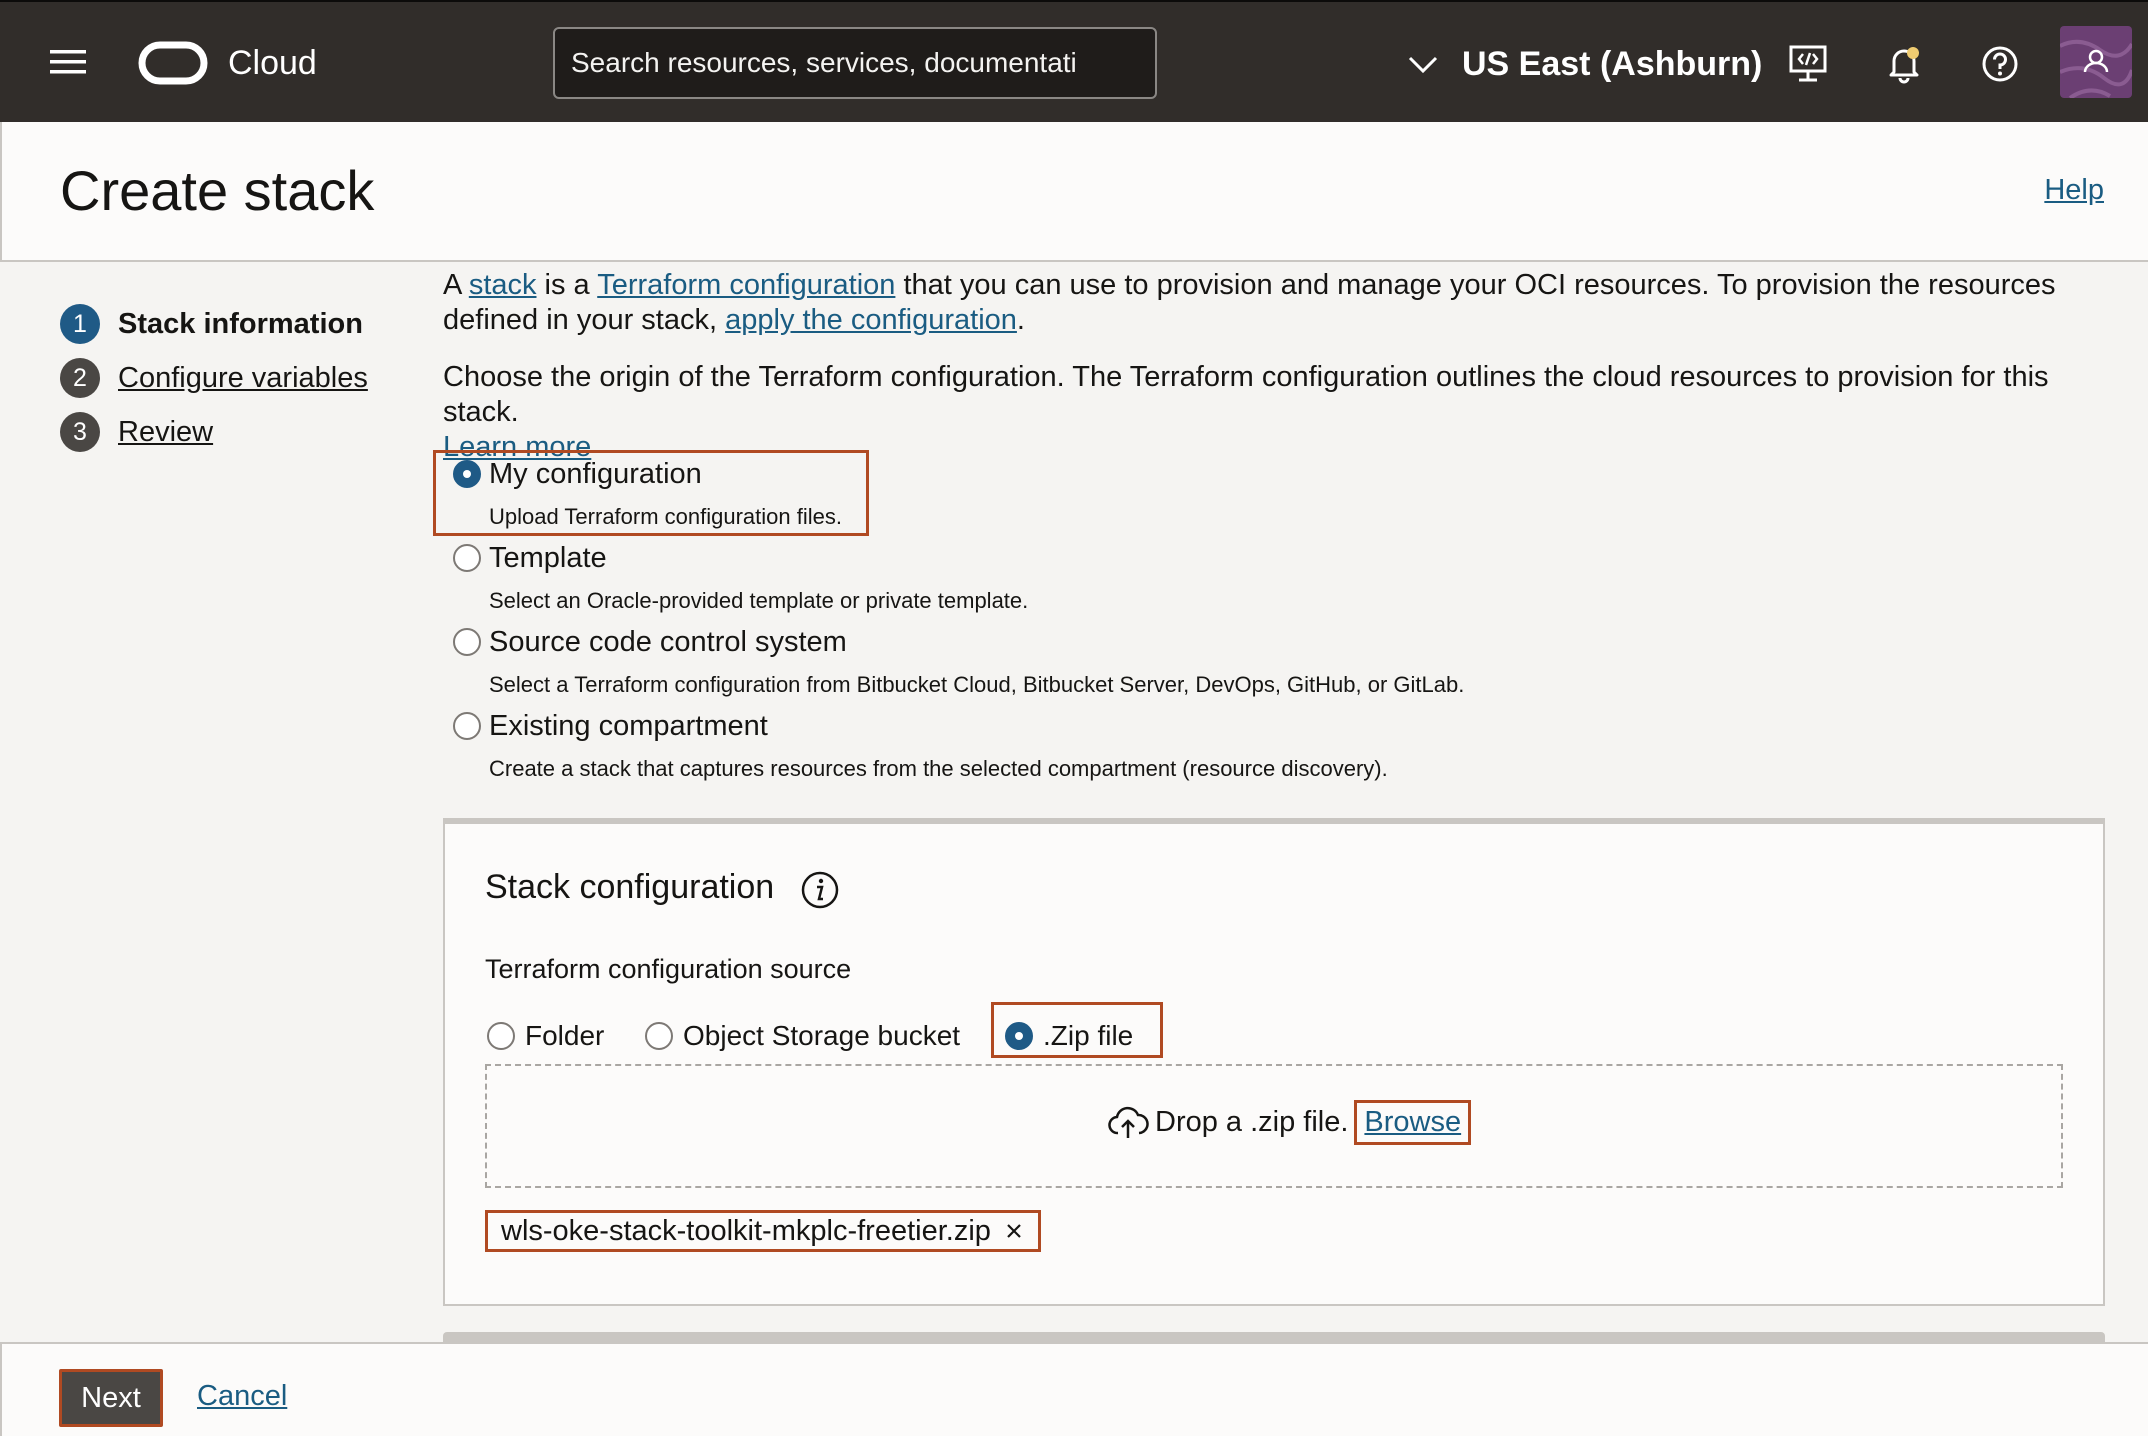 This screenshot has height=1436, width=2148. Describe the element at coordinates (165, 432) in the screenshot. I see `step-label: Review` at that location.